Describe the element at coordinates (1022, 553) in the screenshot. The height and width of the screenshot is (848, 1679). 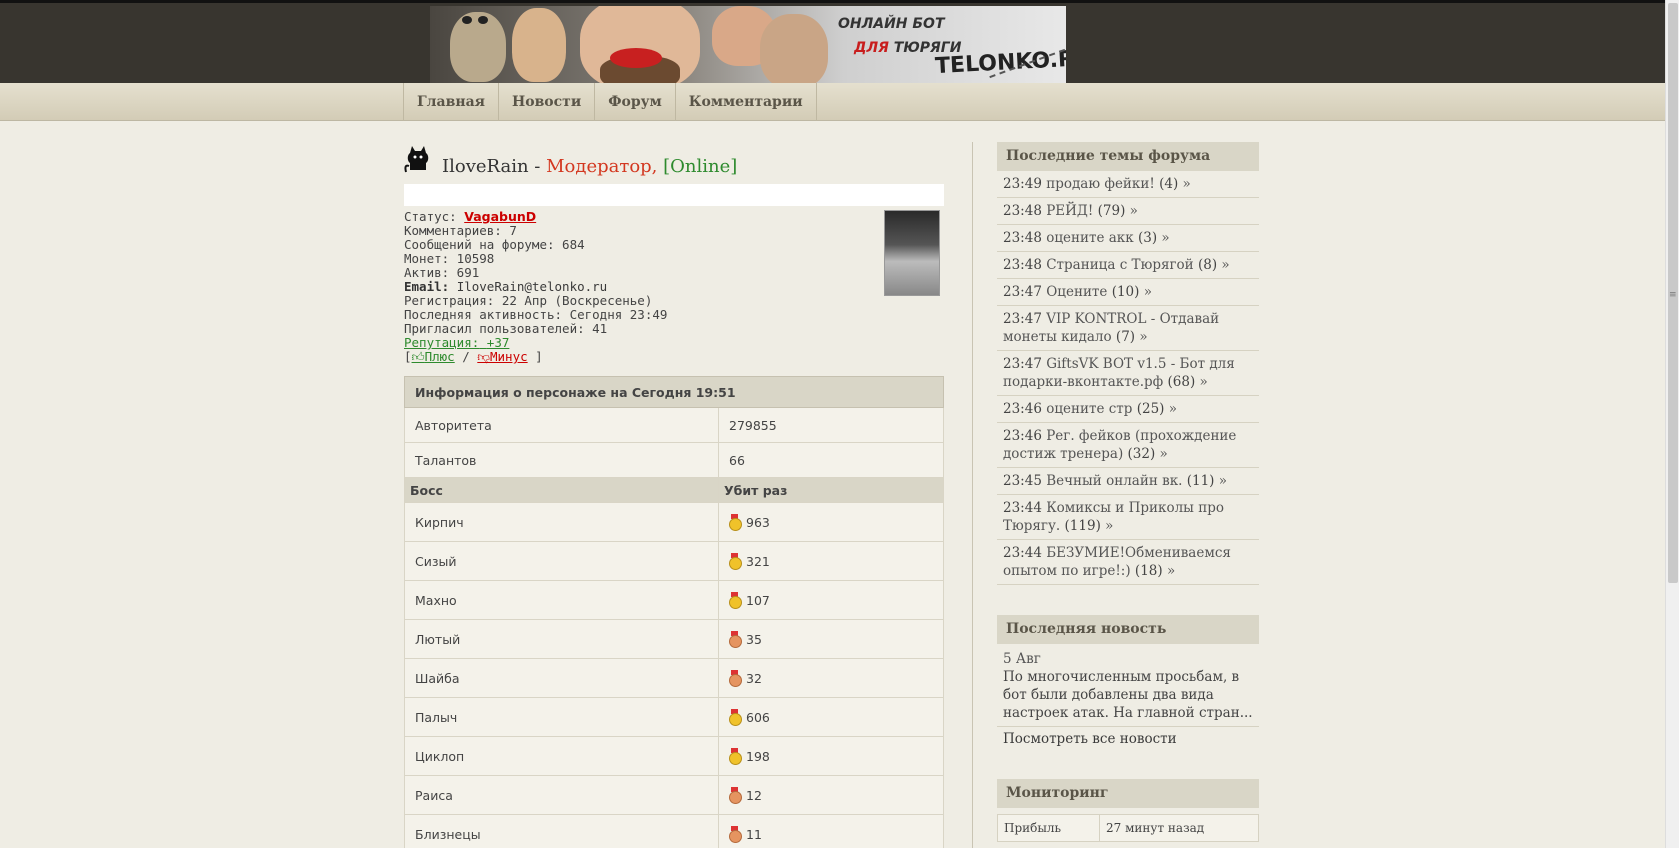
I see `topic-time: 23:44` at that location.